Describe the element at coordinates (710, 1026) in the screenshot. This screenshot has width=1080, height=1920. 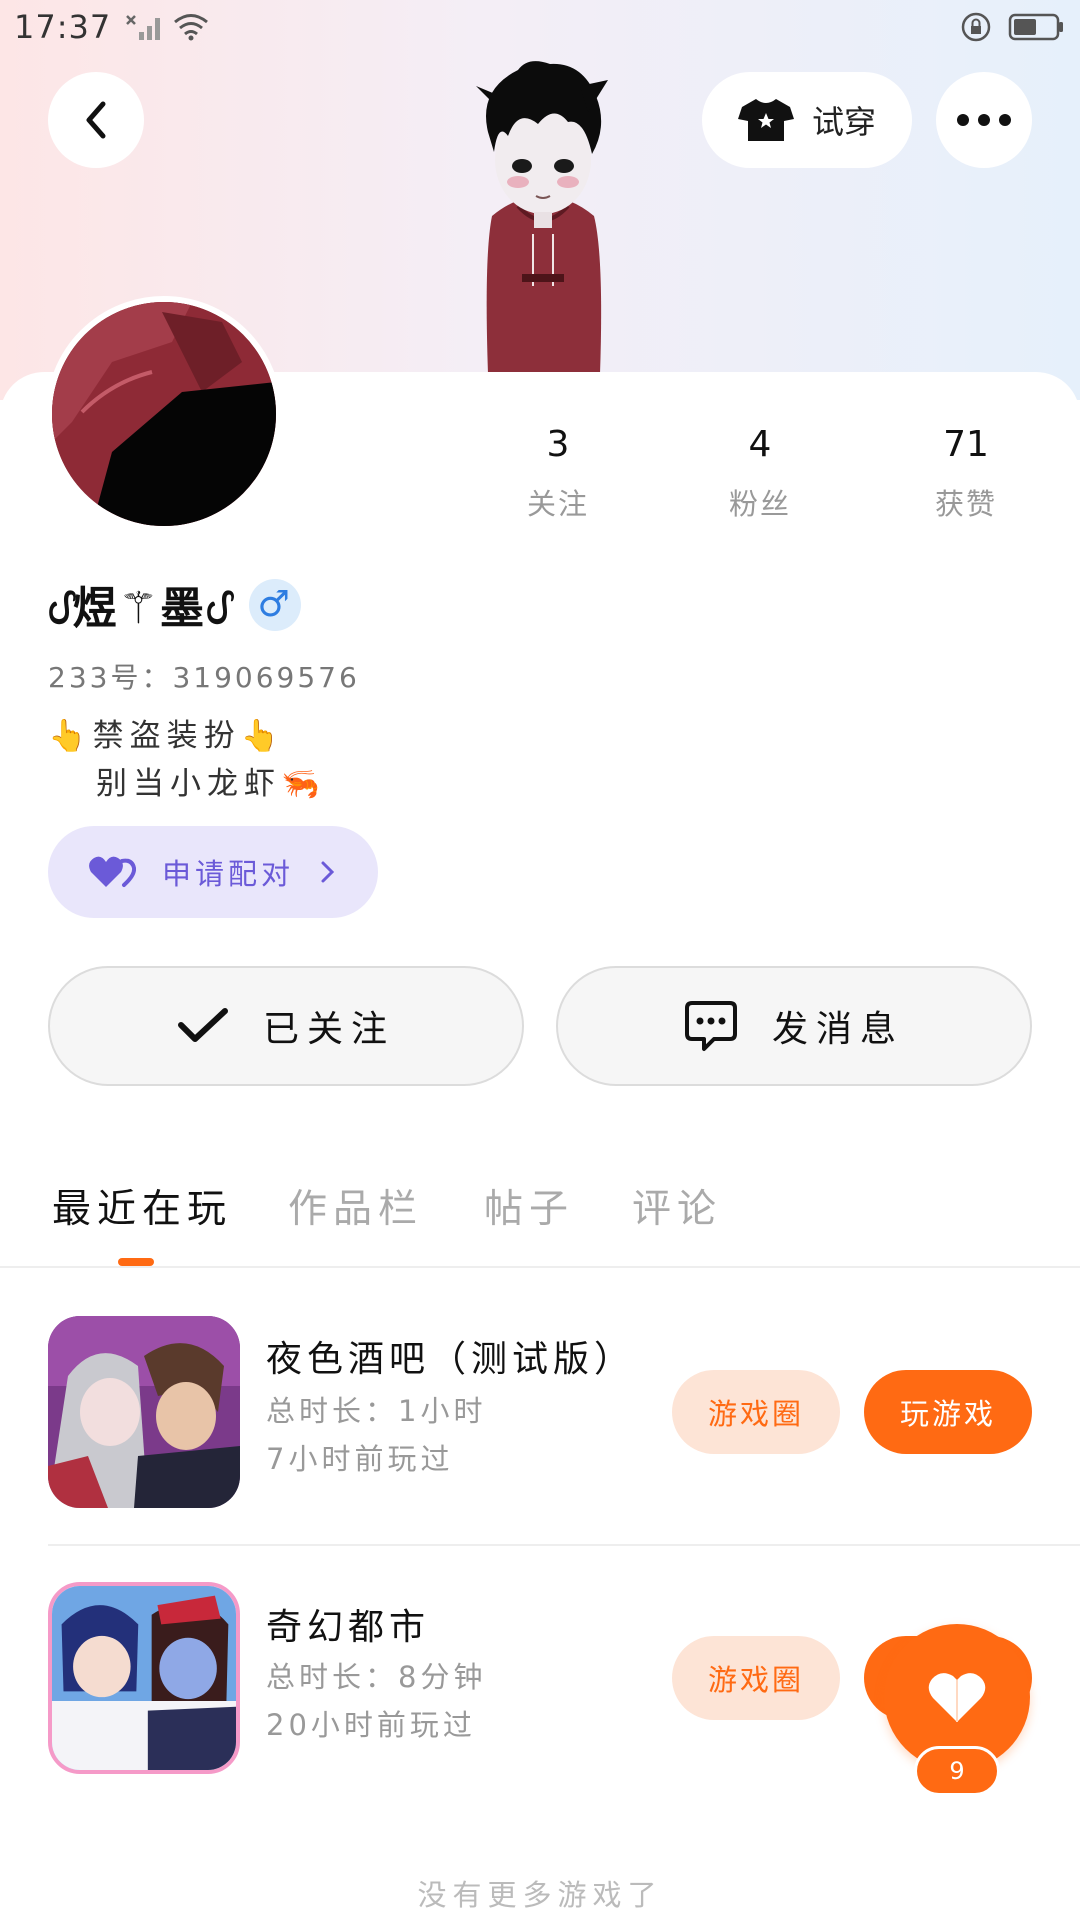
I see `chat-bubble-icon` at that location.